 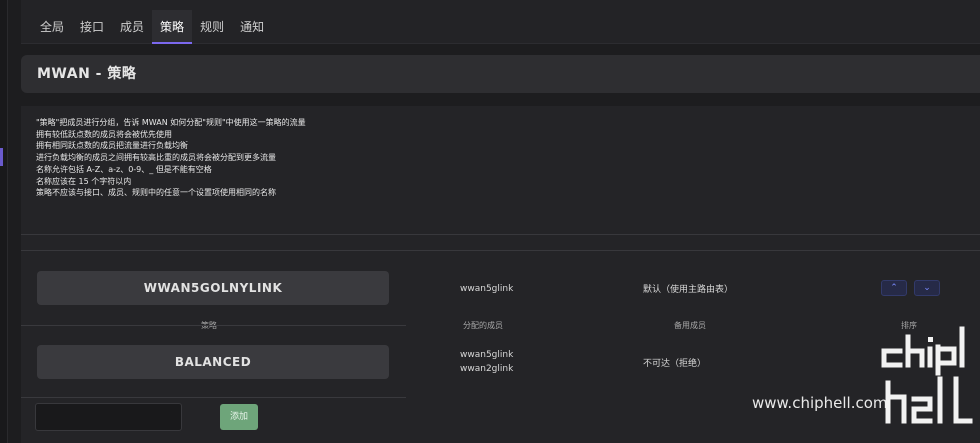 I want to click on assigned-members: wwan5glink wwan2glink, so click(x=486, y=362).